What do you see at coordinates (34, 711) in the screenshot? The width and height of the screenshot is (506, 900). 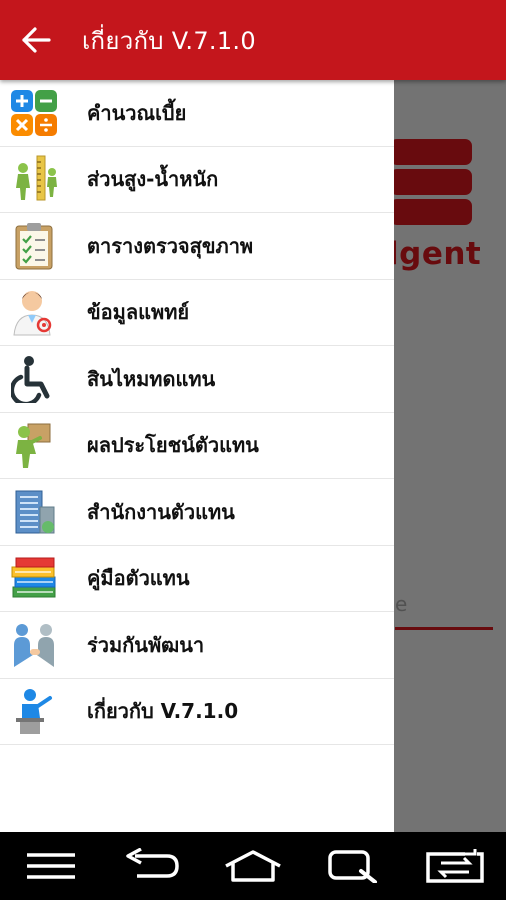 I see `presenter-icon` at bounding box center [34, 711].